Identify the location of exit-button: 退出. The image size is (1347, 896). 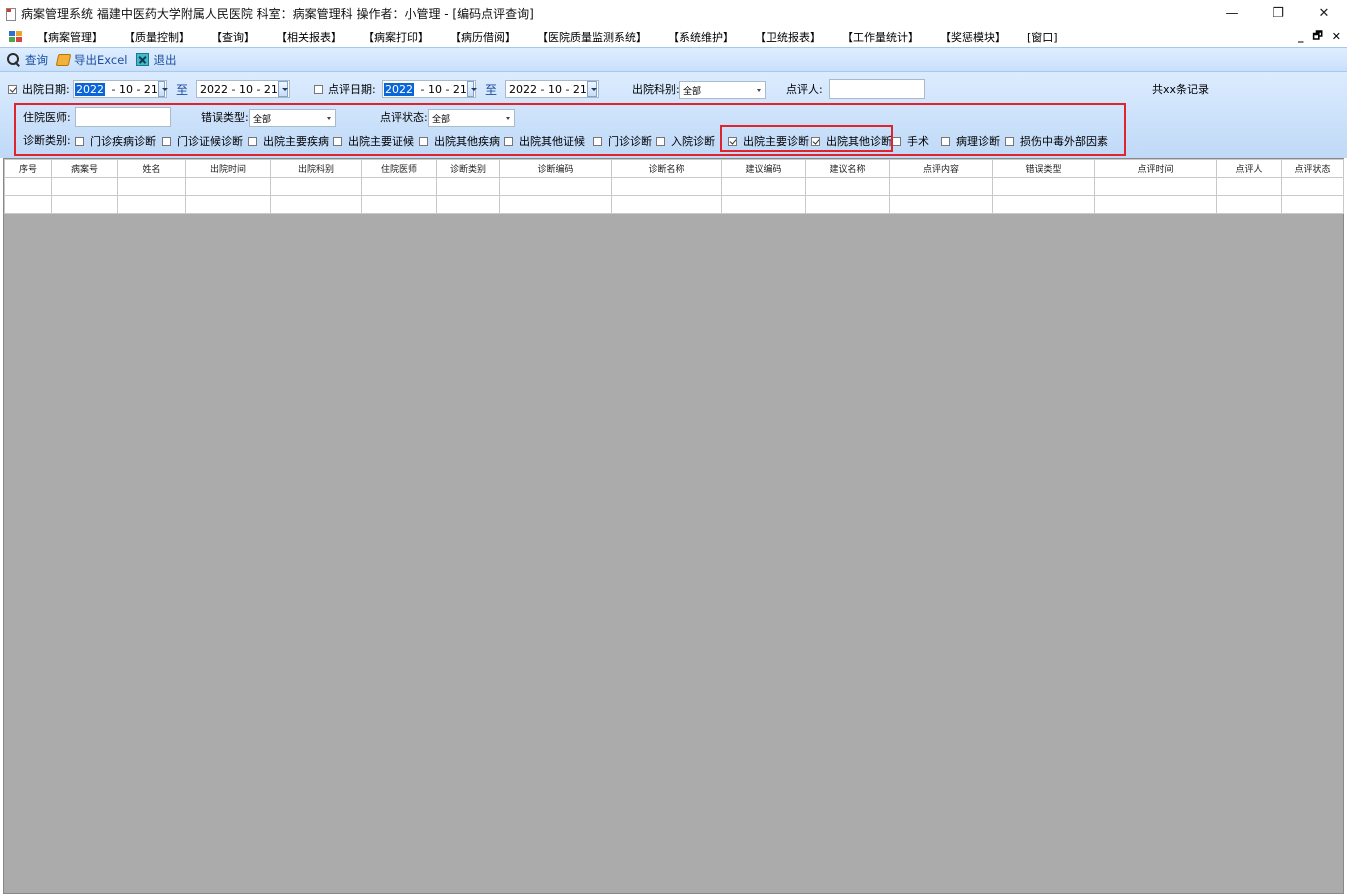
(156, 60).